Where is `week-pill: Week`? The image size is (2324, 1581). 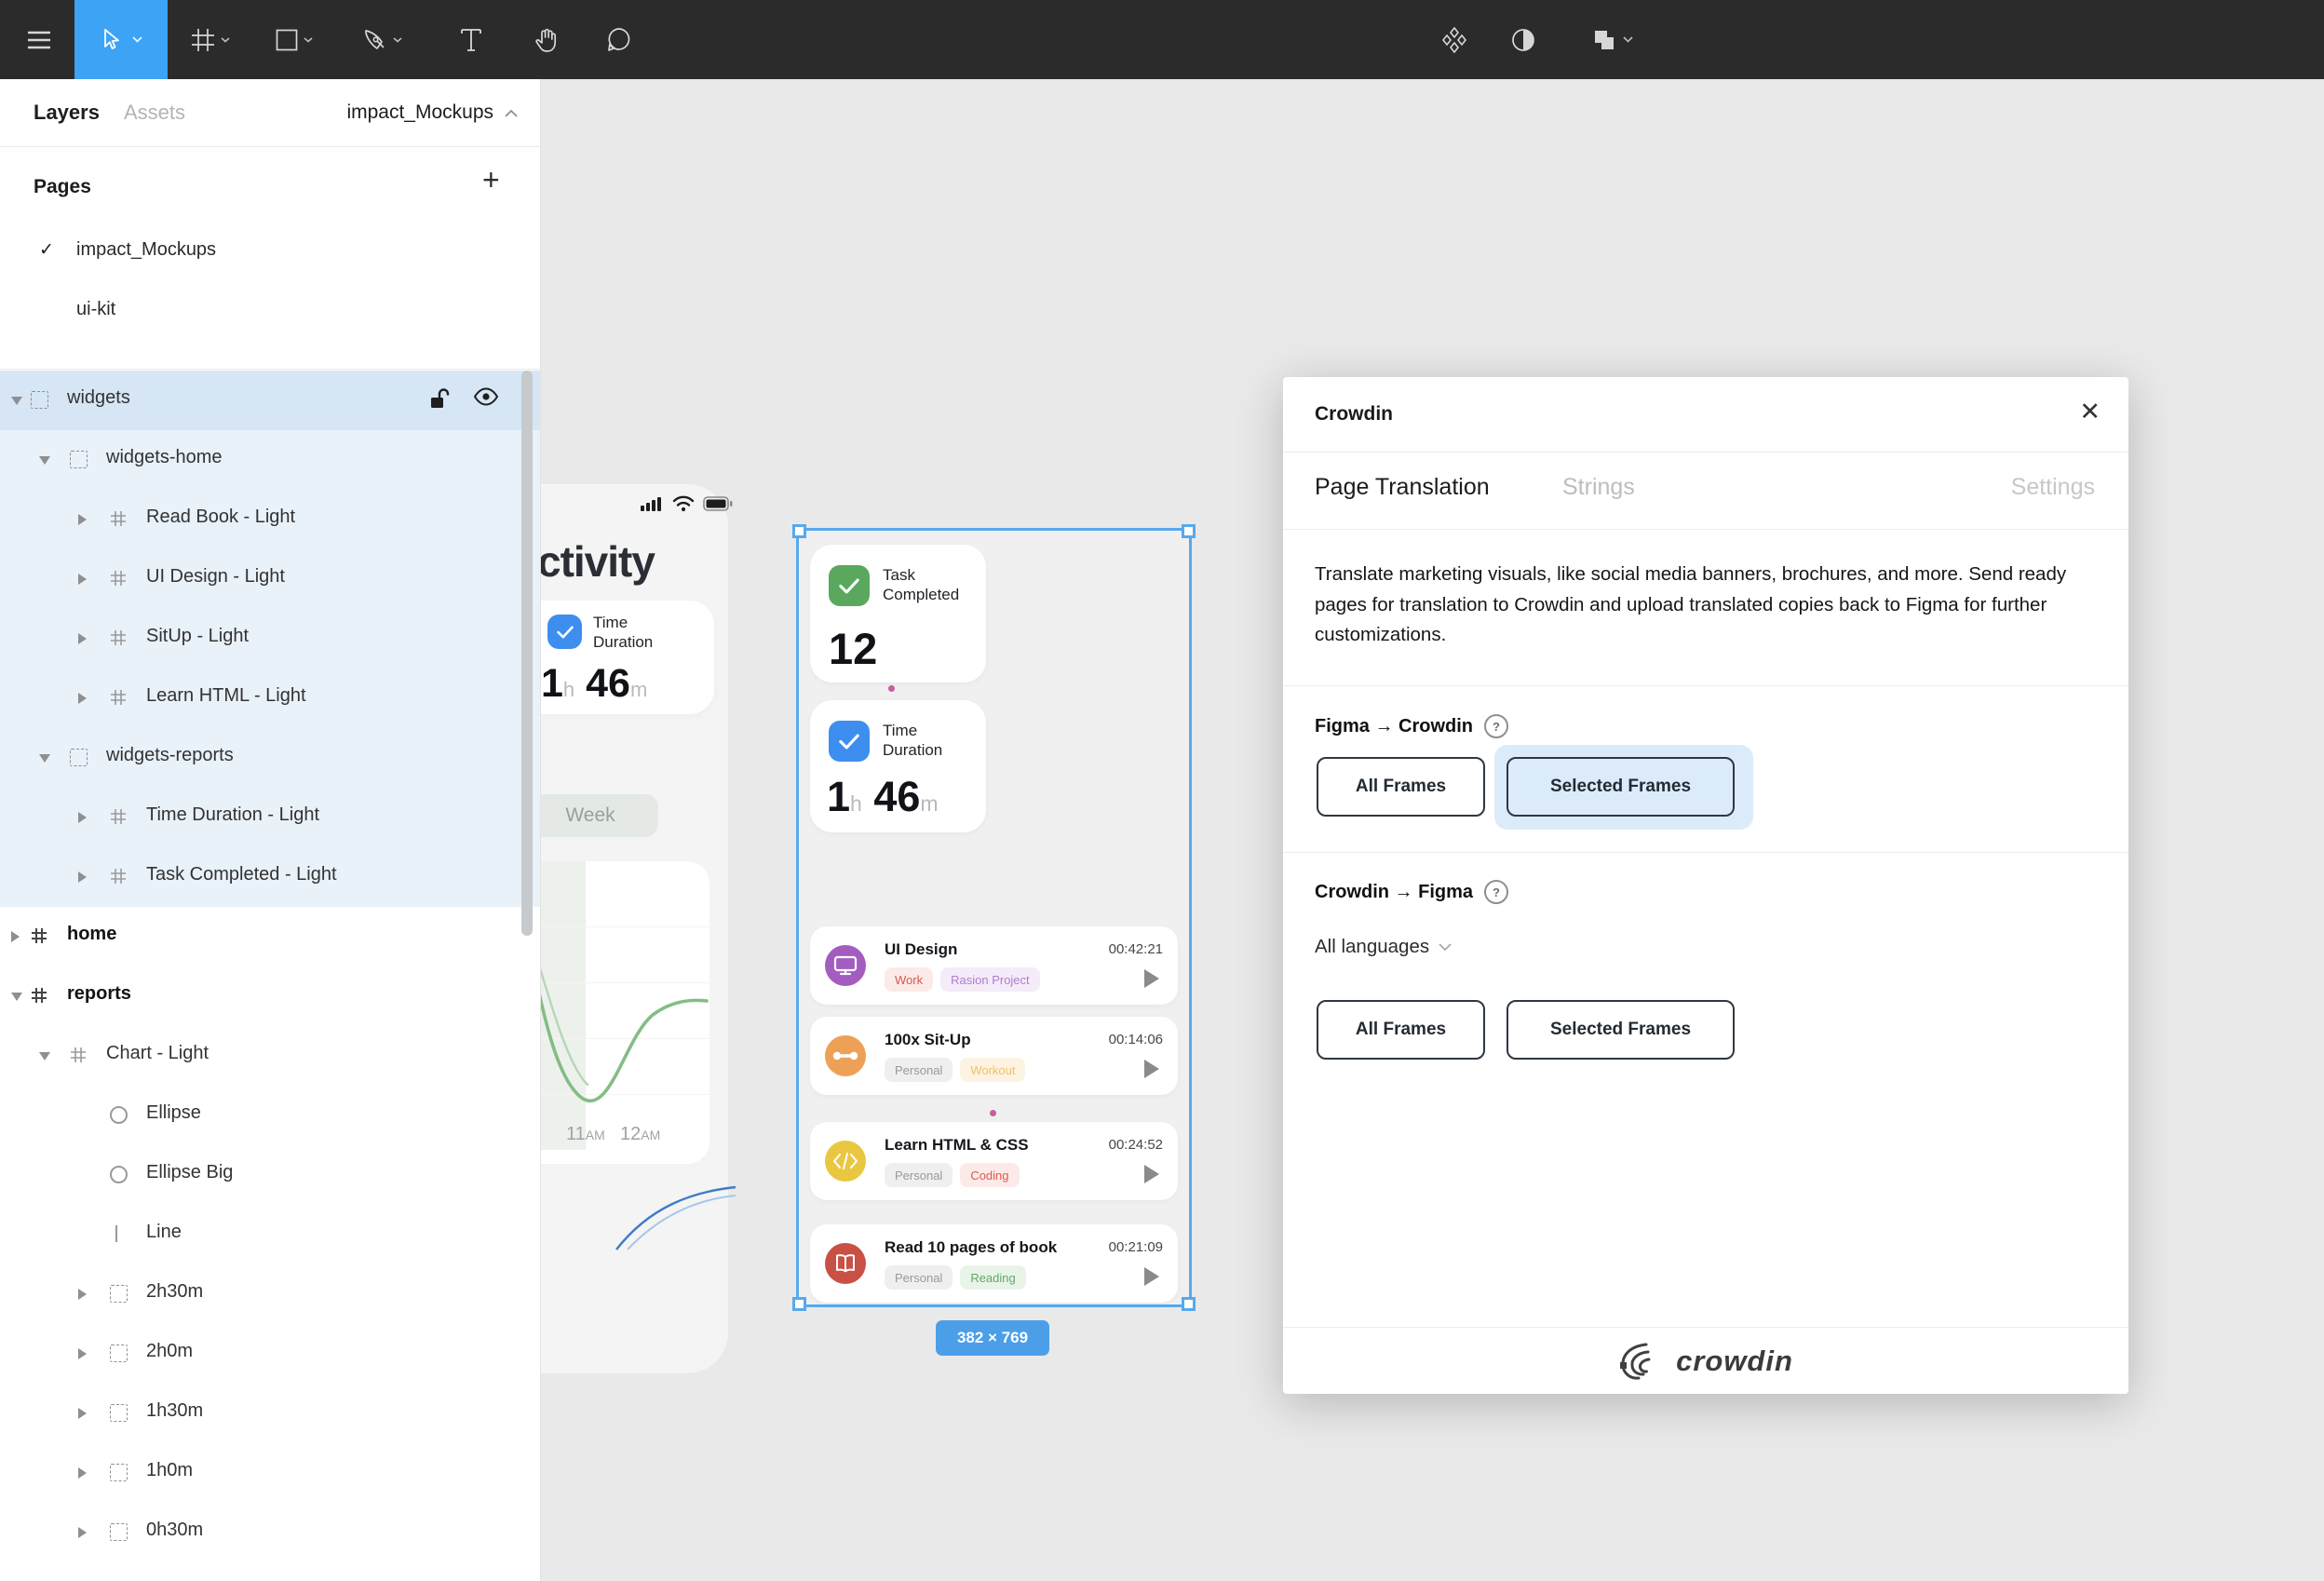 week-pill: Week is located at coordinates (590, 815).